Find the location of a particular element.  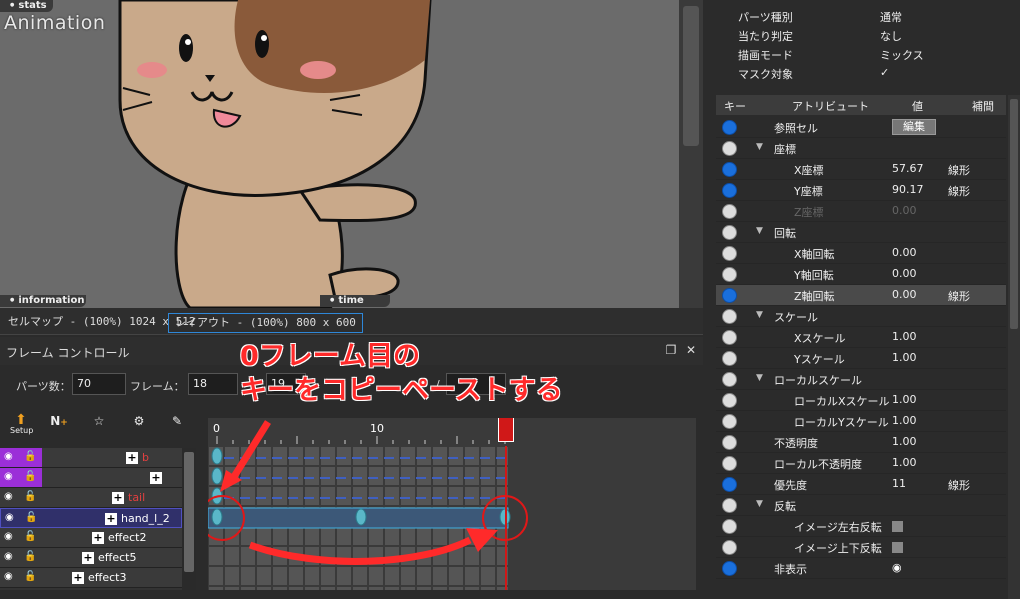

layer-row: ◉ 🔓 + effect3 is located at coordinates (91, 578).